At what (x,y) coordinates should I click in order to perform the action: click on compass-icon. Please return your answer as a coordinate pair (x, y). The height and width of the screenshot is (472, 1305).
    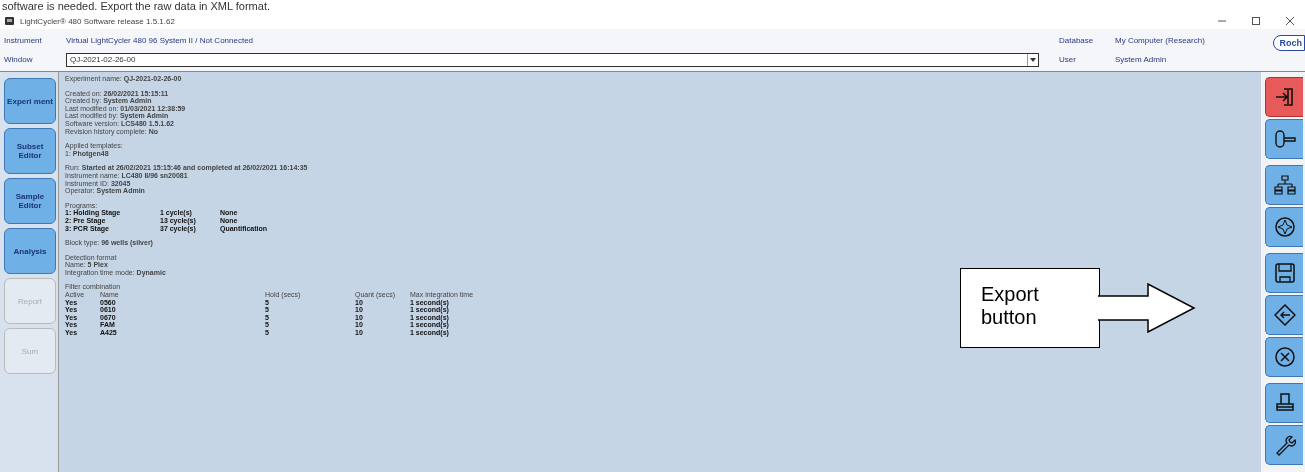
    Looking at the image, I should click on (1284, 227).